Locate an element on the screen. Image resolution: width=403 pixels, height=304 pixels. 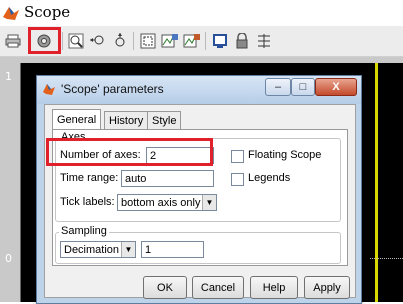
plot-gridline is located at coordinates (386, 258).